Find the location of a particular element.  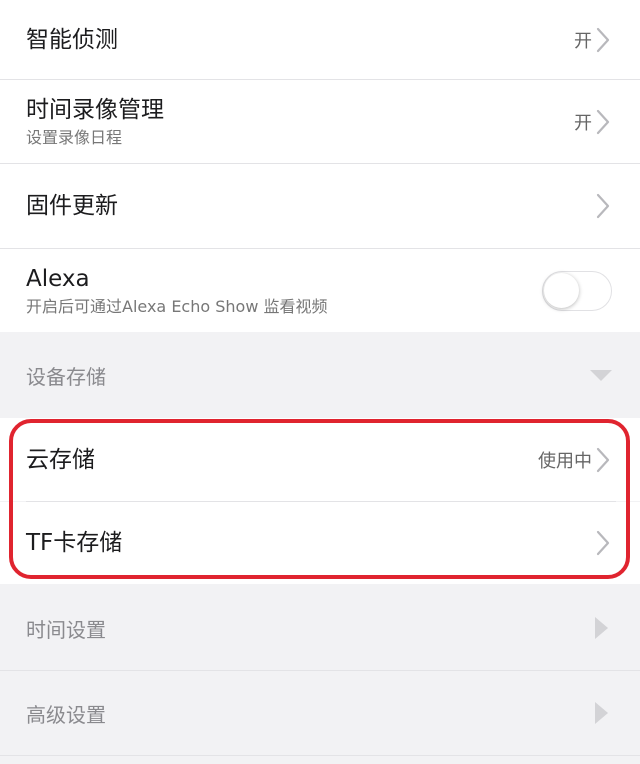

cloud-storage-status: 使用中 is located at coordinates (565, 461).